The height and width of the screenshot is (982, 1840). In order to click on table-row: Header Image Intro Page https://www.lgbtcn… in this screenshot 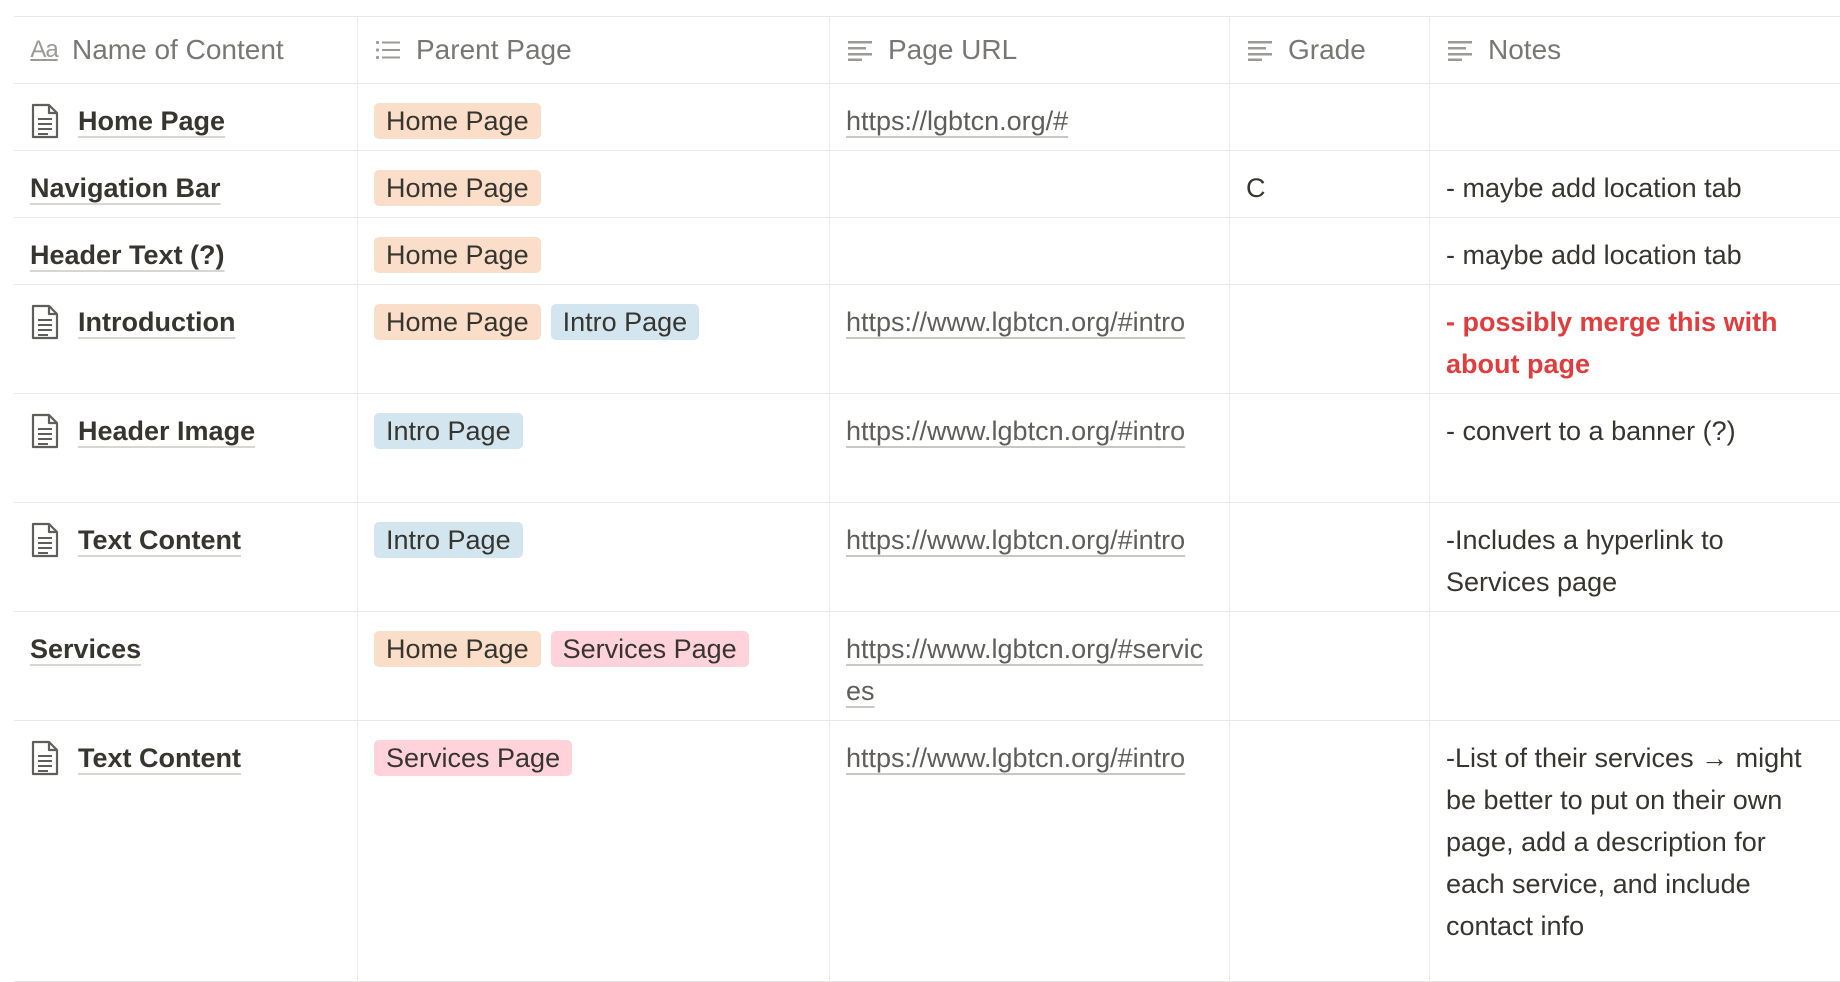, I will do `click(927, 448)`.